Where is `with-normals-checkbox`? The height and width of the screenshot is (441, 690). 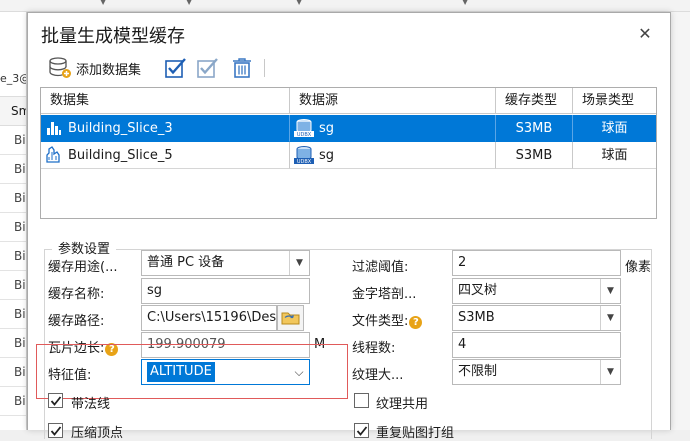 with-normals-checkbox is located at coordinates (55, 400).